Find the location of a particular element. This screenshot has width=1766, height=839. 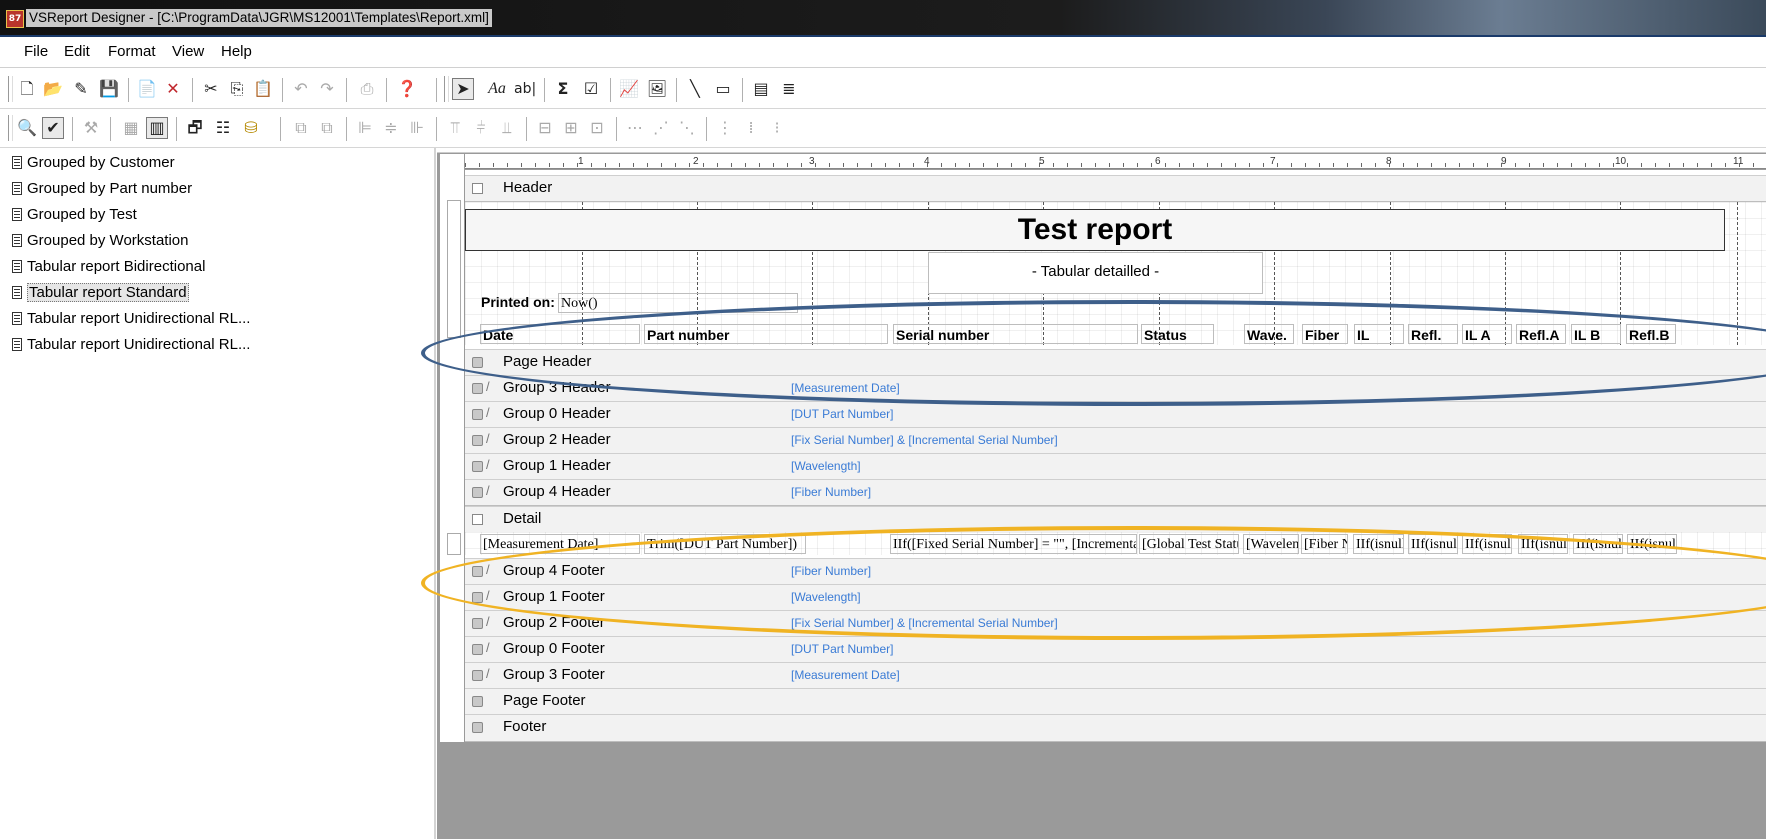

same-width-icon: ⊟ is located at coordinates (545, 128).